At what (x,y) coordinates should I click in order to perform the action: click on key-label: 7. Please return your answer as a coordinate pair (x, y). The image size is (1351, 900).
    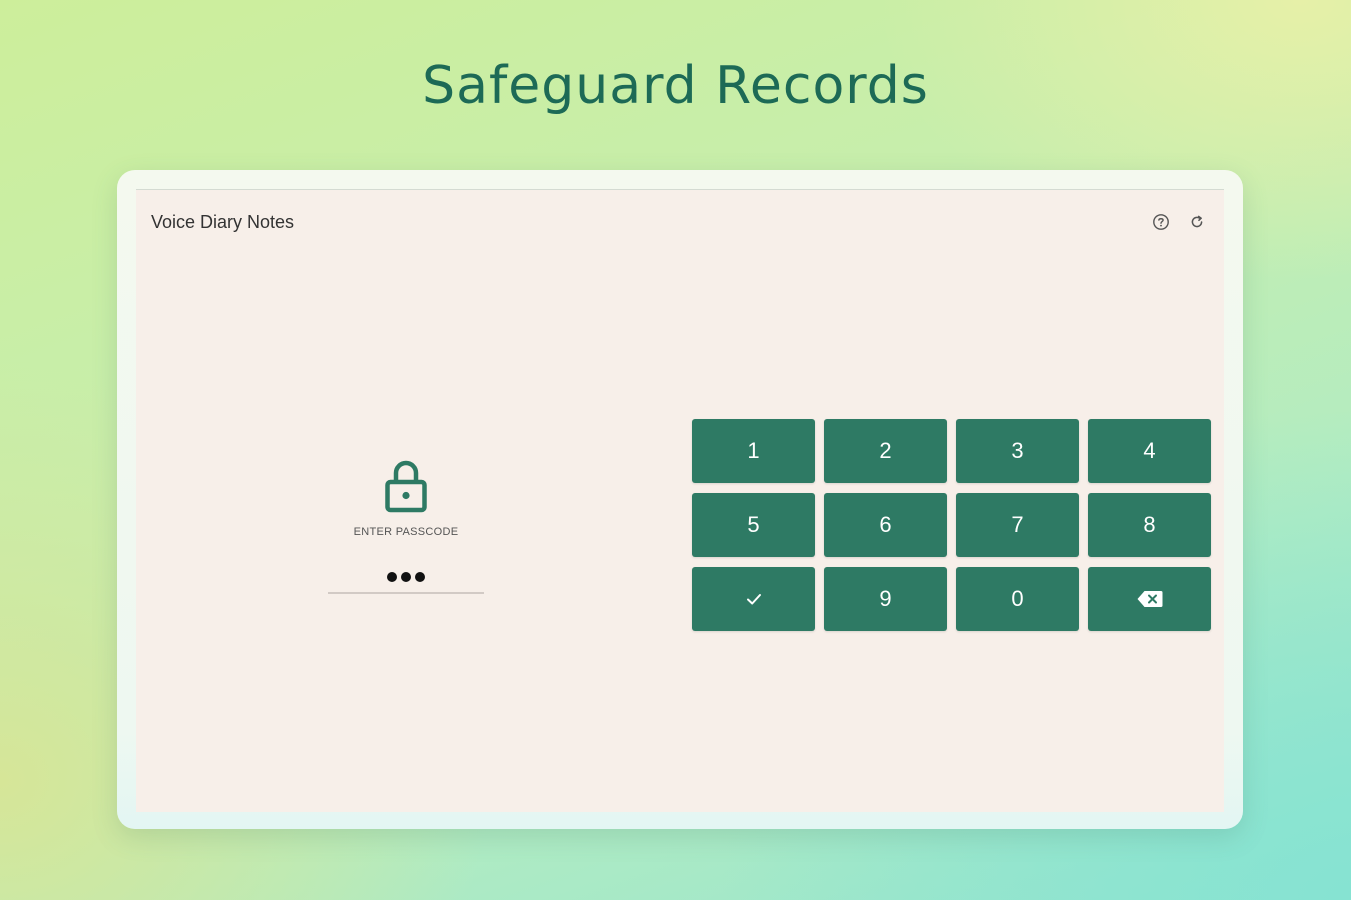
    Looking at the image, I should click on (1017, 524).